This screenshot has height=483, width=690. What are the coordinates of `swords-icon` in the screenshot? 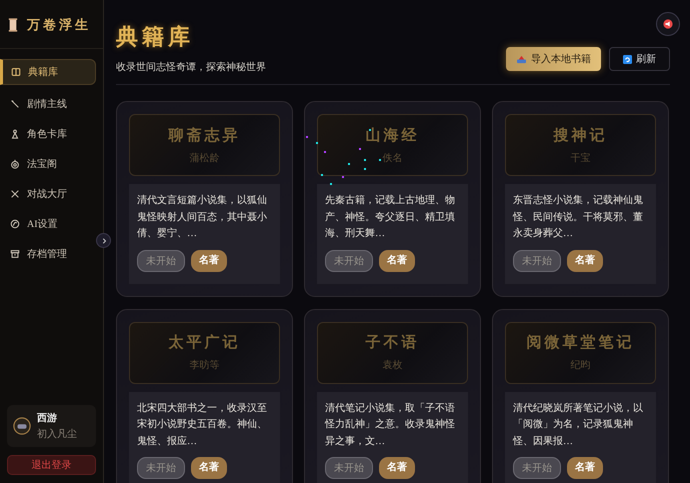 It's located at (15, 194).